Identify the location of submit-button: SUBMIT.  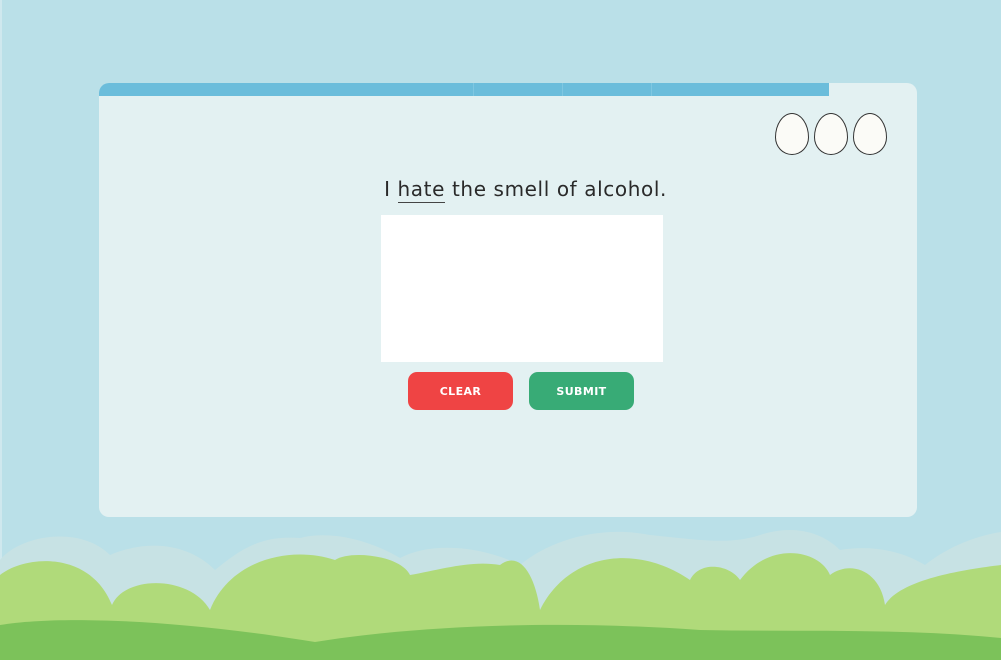
(581, 391).